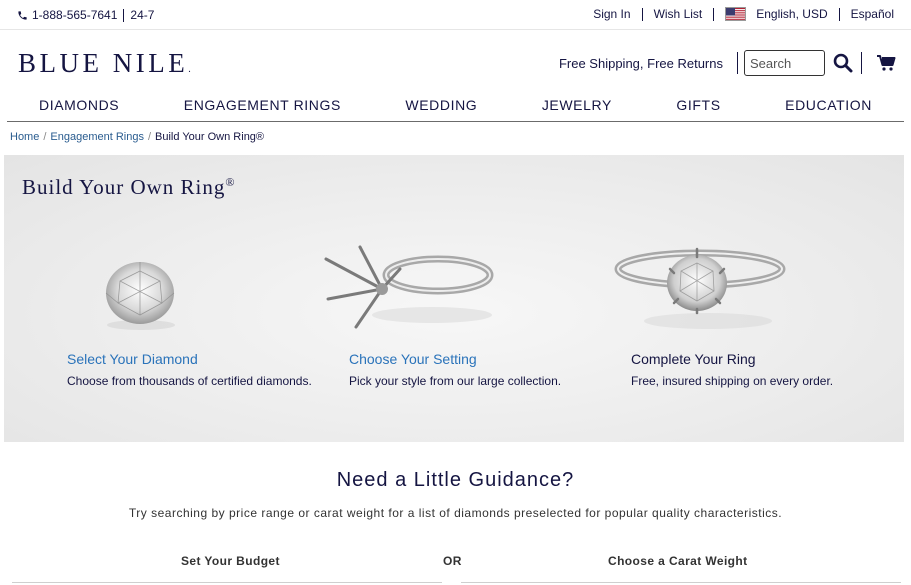 This screenshot has width=911, height=585. I want to click on nav-engagement-rings: ENGAGEMENT RINGS, so click(262, 107).